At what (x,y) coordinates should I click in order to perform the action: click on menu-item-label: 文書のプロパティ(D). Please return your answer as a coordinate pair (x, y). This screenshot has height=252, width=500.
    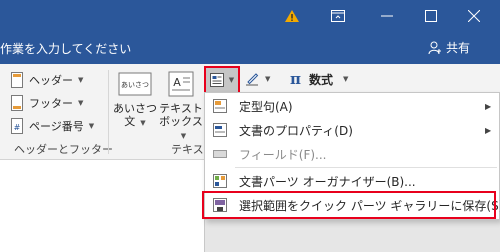
    Looking at the image, I should click on (296, 130).